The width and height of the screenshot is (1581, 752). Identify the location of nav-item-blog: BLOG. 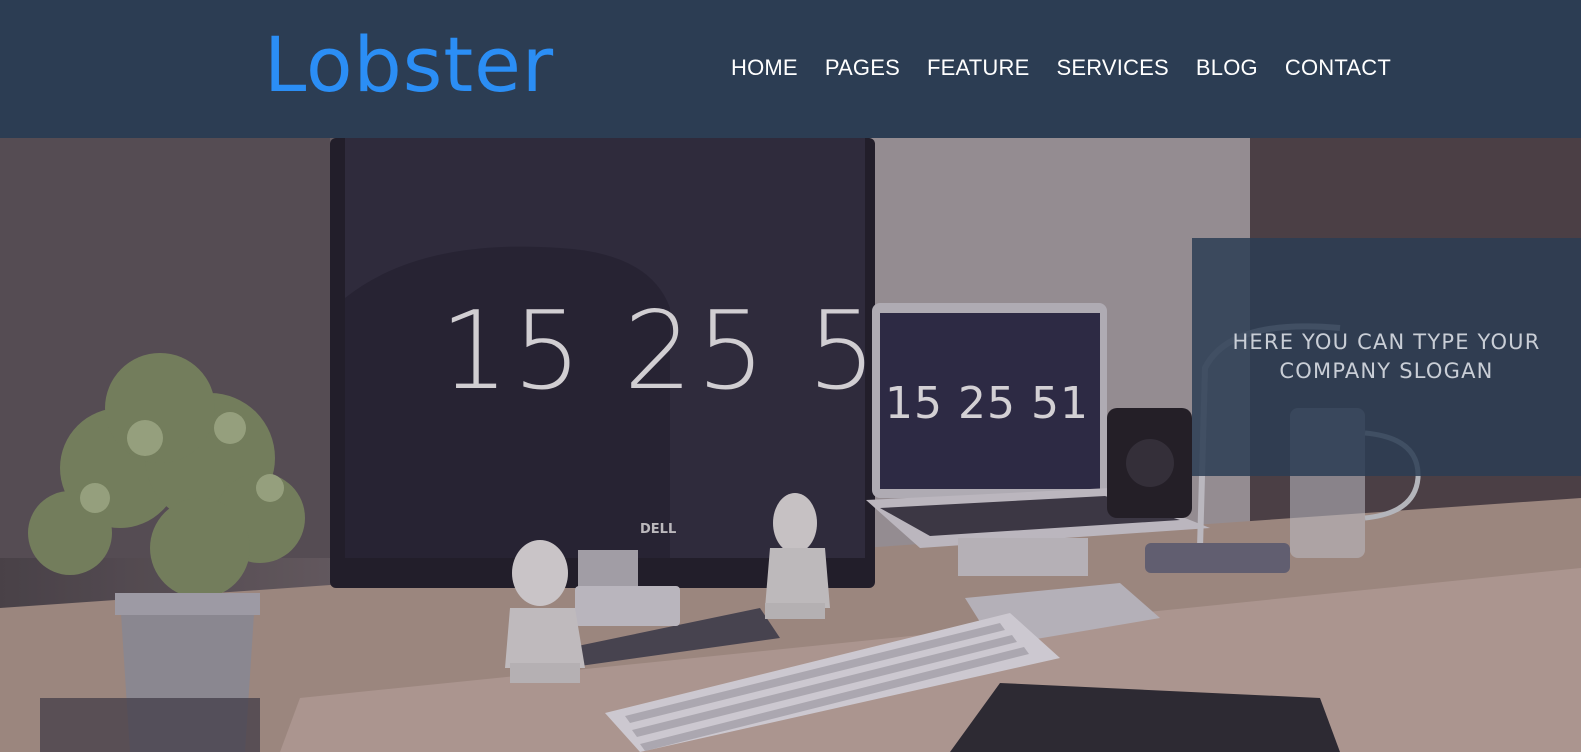
(1227, 68).